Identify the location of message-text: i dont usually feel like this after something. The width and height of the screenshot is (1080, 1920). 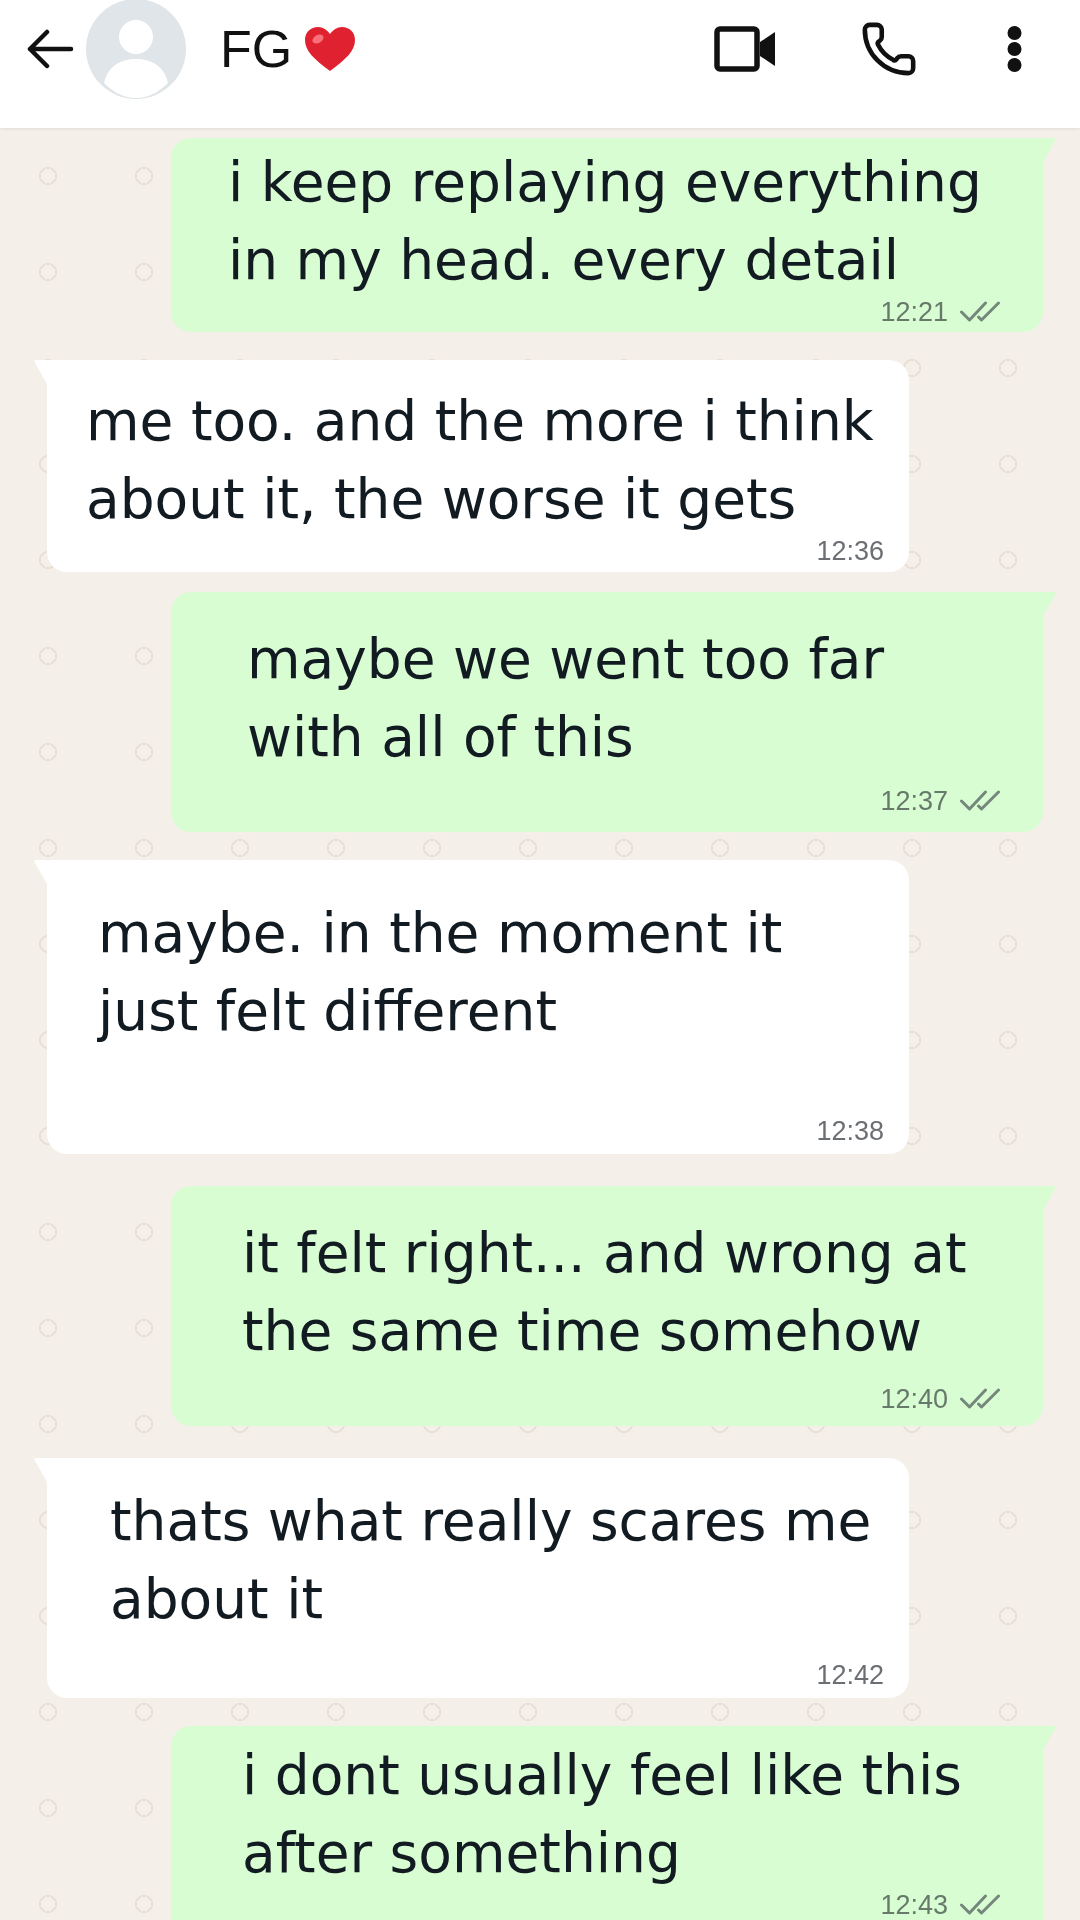
(602, 1814).